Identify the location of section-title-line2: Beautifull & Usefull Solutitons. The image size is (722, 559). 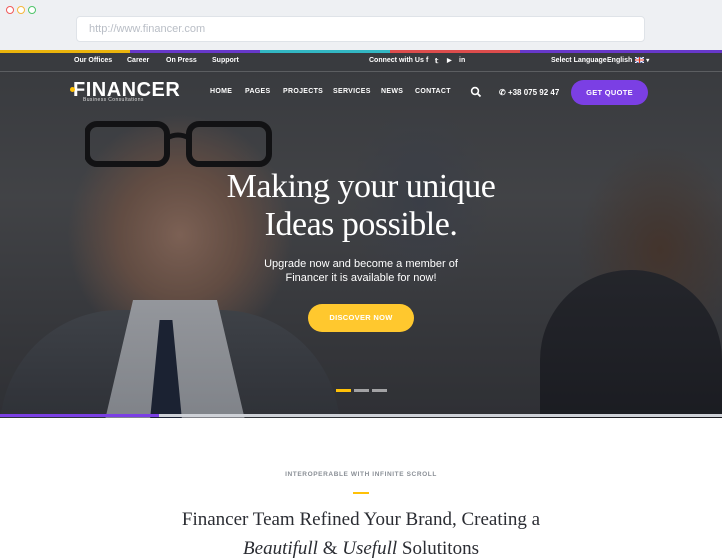
(361, 548).